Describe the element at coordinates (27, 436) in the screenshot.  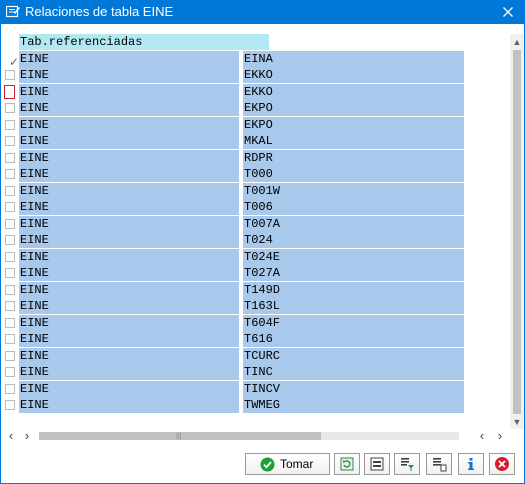
I see `scroll-right-icon: ›` at that location.